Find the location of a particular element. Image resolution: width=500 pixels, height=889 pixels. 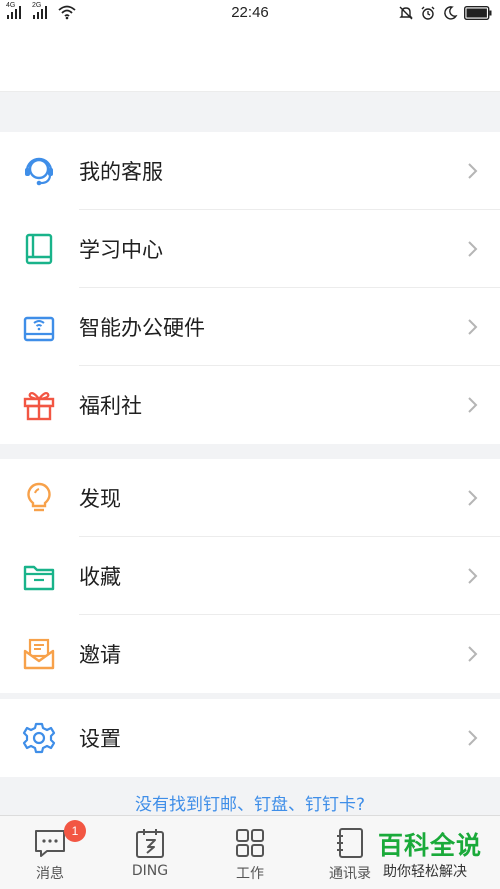

status-bar: 4G 2G 22:46 is located at coordinates (250, 14).